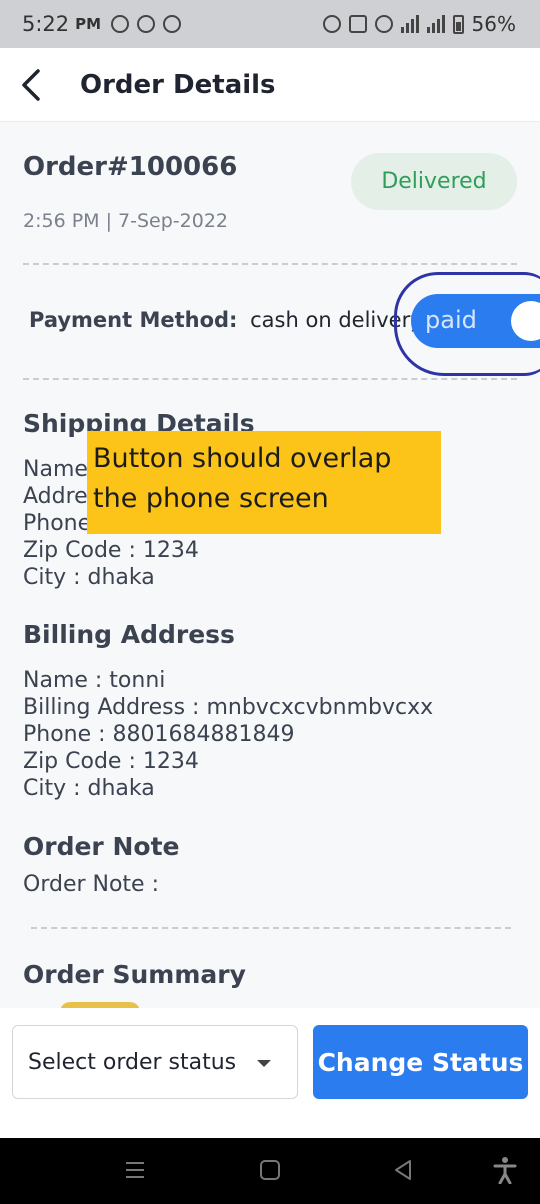 Image resolution: width=540 pixels, height=1204 pixels. I want to click on system-icons: 56%, so click(419, 24).